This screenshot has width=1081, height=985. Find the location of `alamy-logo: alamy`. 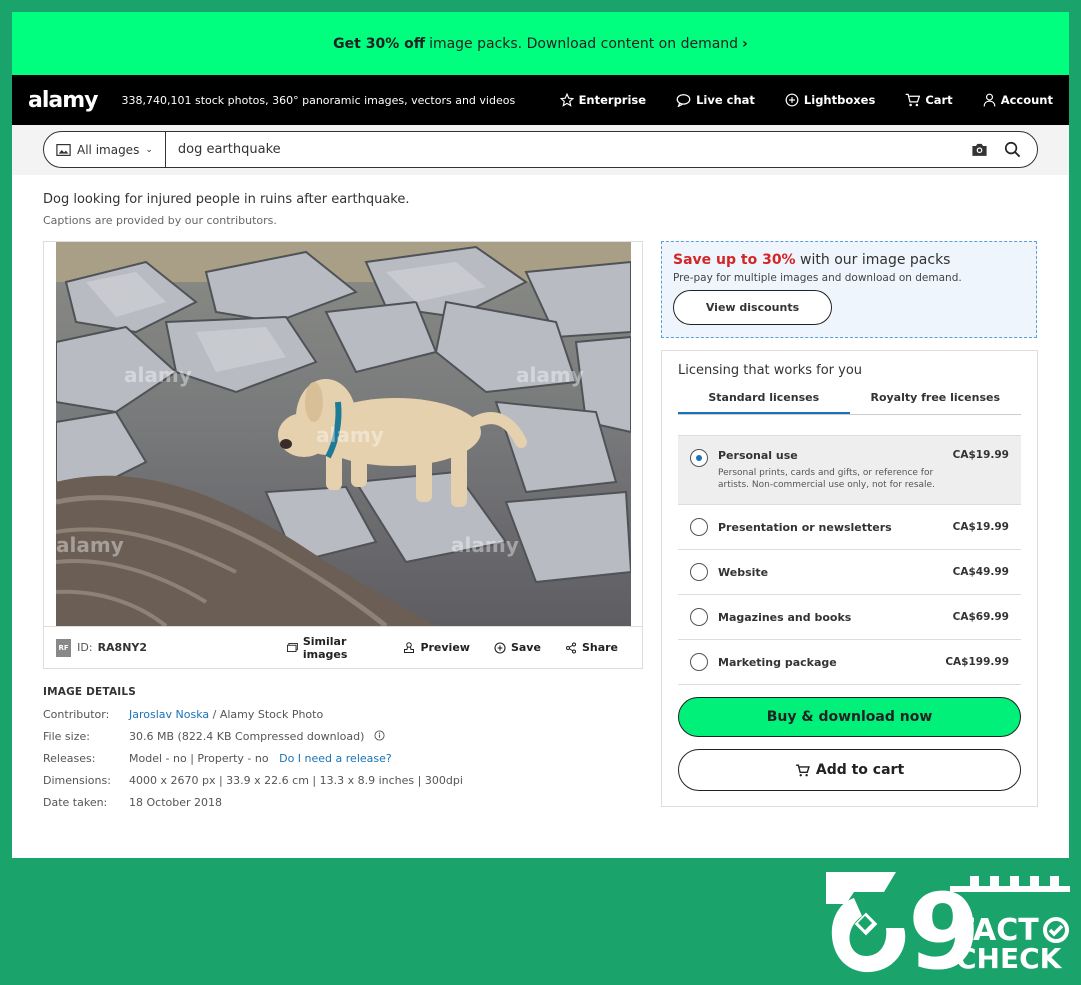

alamy-logo: alamy is located at coordinates (63, 100).